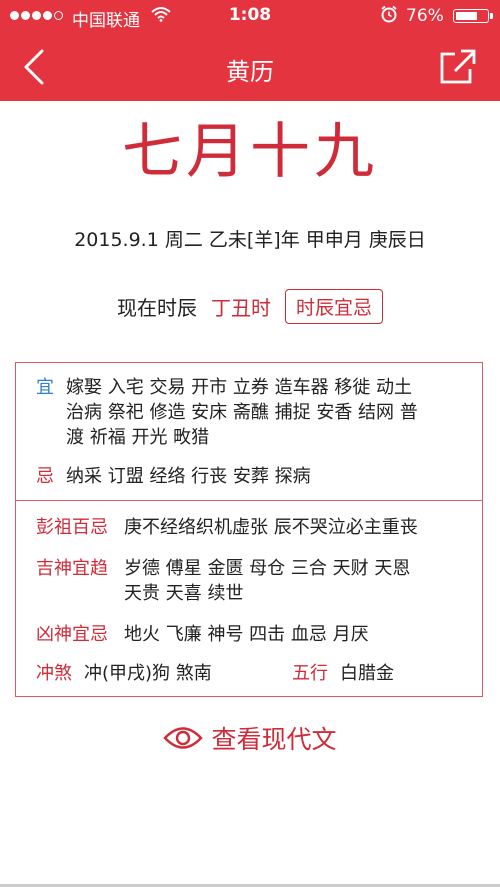 The image size is (500, 887). What do you see at coordinates (250, 240) in the screenshot?
I see `gregorian-date-line: 2015.9.1 周二 乙未[羊]年 甲申月 庚辰日` at bounding box center [250, 240].